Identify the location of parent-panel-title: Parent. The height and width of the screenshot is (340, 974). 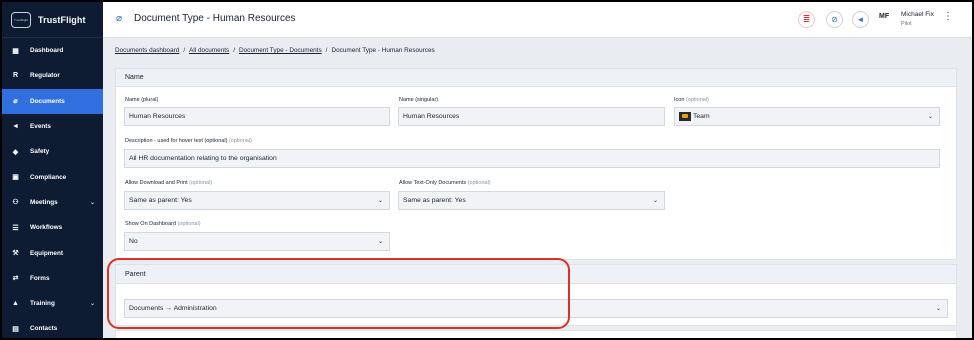
(536, 274).